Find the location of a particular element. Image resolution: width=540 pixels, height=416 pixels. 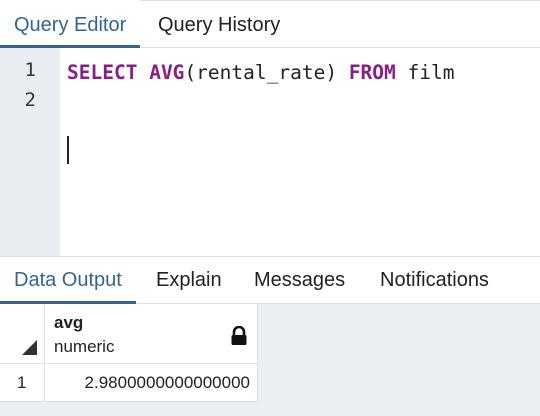

tab-notifications: Notifications is located at coordinates (434, 280).